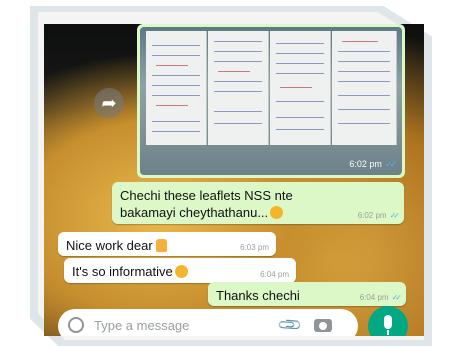 This screenshot has width=449, height=348. I want to click on message-text: Nice work dear, so click(116, 245).